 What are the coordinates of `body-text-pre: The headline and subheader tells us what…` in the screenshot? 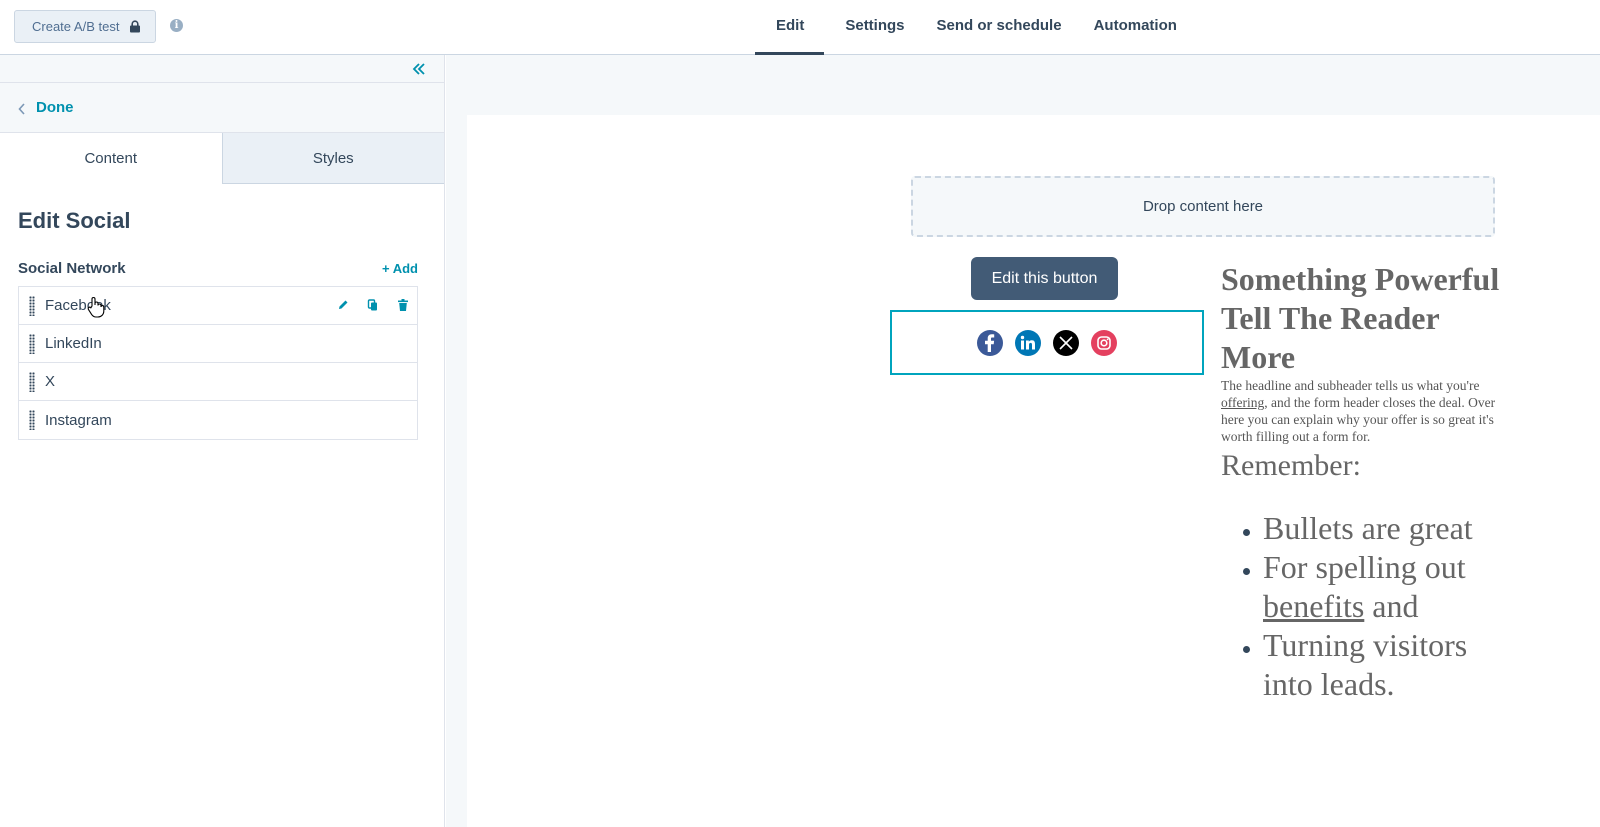 It's located at (1350, 385).